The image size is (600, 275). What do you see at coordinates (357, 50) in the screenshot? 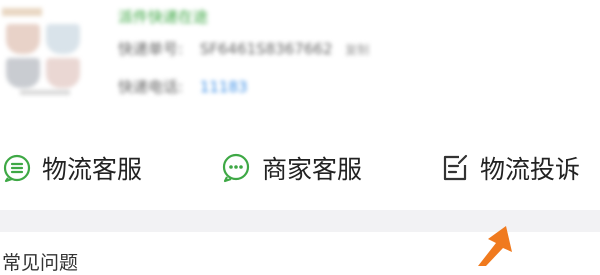
I see `copy-button: 复制` at bounding box center [357, 50].